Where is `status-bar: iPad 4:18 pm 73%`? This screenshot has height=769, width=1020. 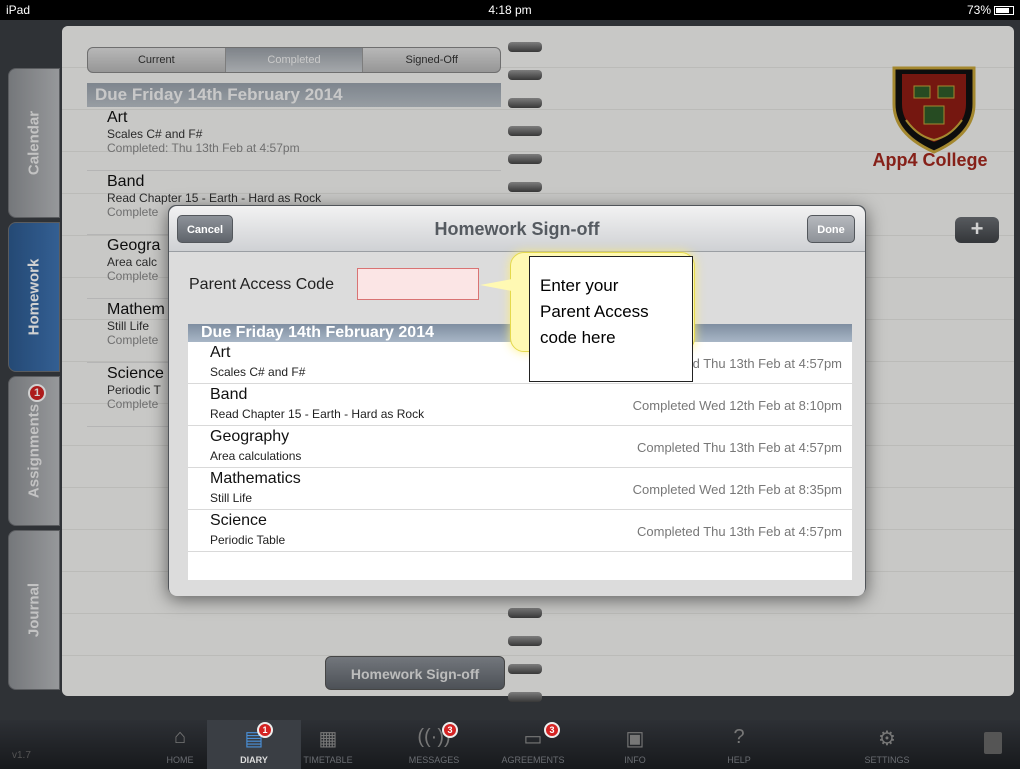 status-bar: iPad 4:18 pm 73% is located at coordinates (510, 10).